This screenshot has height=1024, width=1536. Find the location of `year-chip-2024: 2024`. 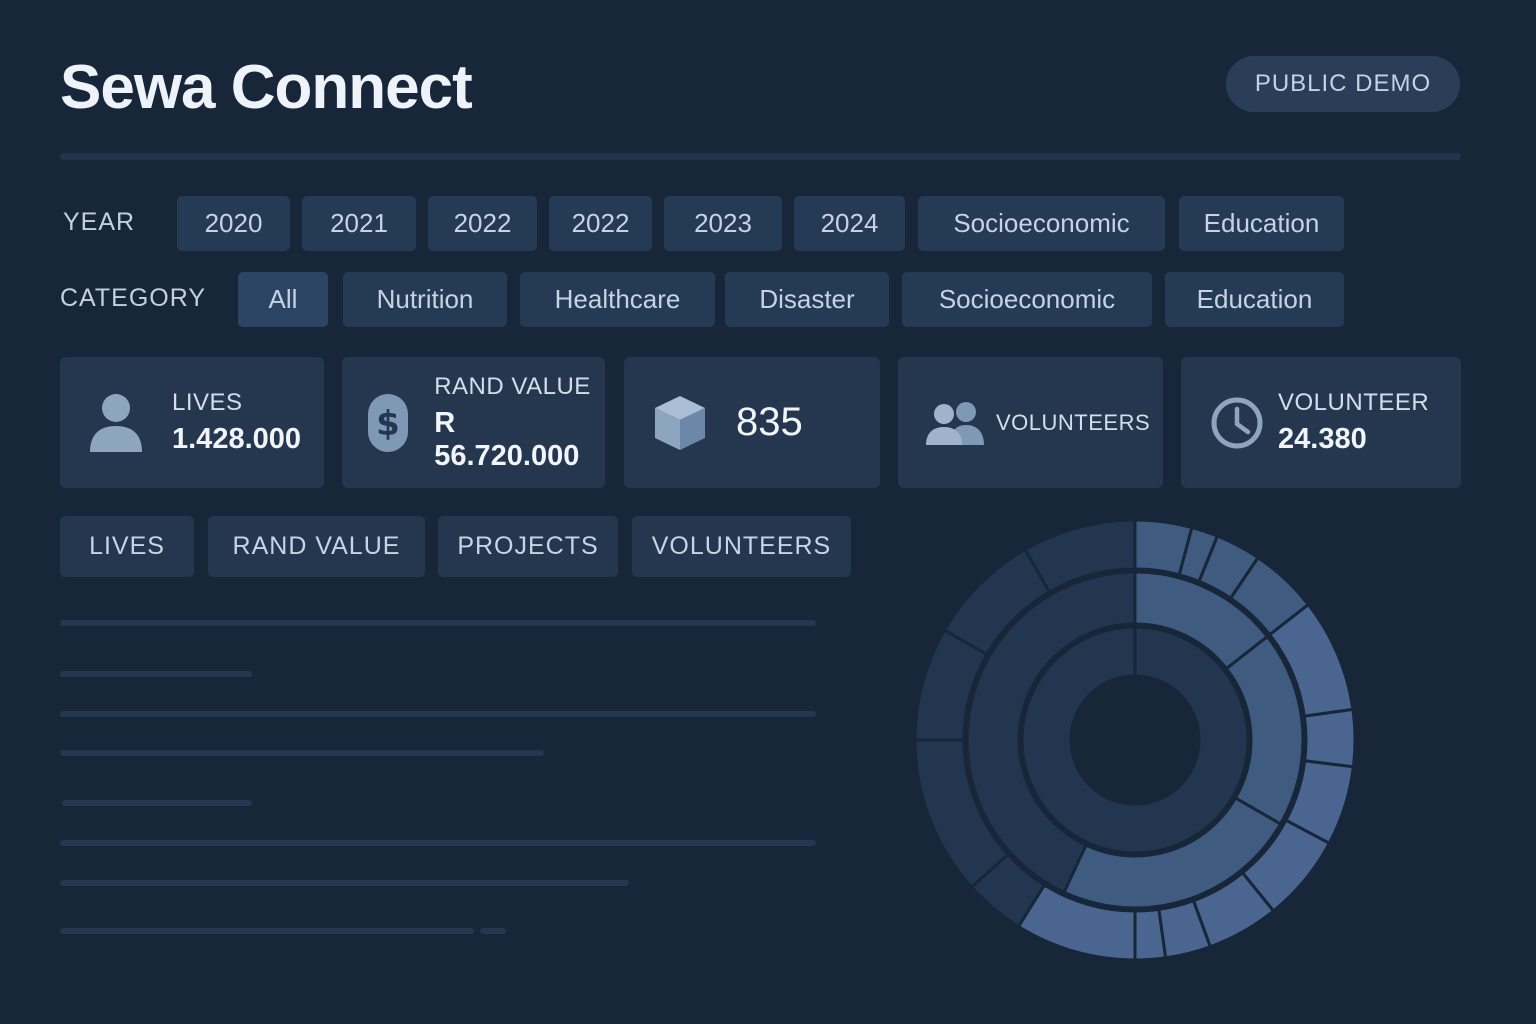

year-chip-2024: 2024 is located at coordinates (849, 223).